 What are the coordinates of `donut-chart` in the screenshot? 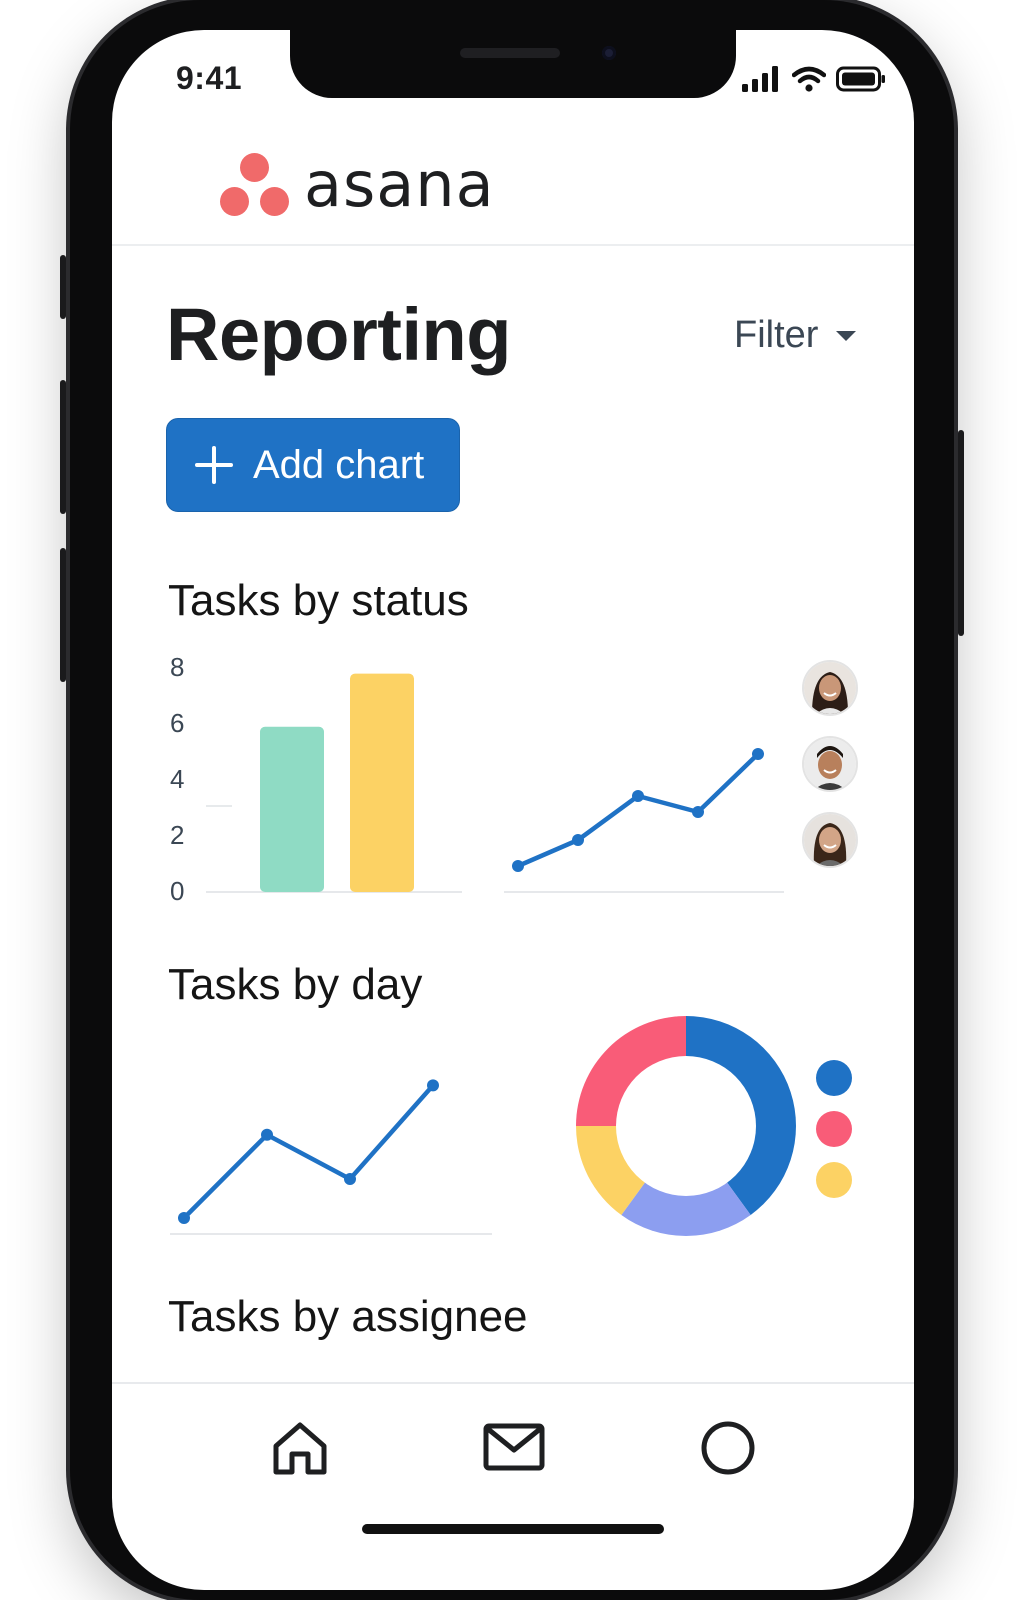 It's located at (686, 1126).